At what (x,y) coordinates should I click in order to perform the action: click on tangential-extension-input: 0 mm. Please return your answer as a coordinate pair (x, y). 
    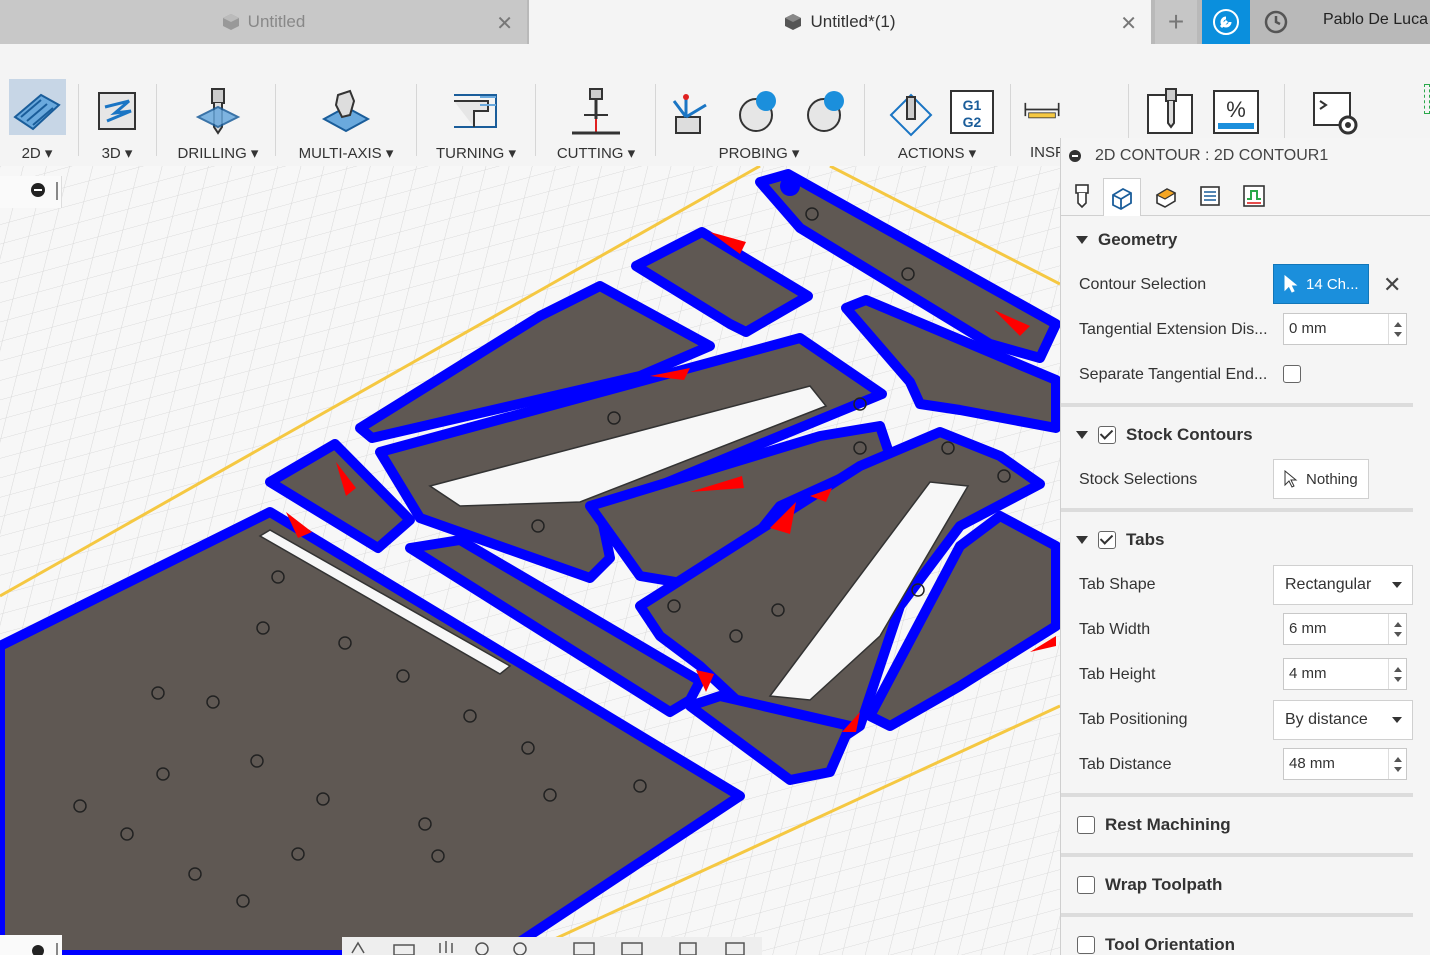
    Looking at the image, I should click on (1345, 329).